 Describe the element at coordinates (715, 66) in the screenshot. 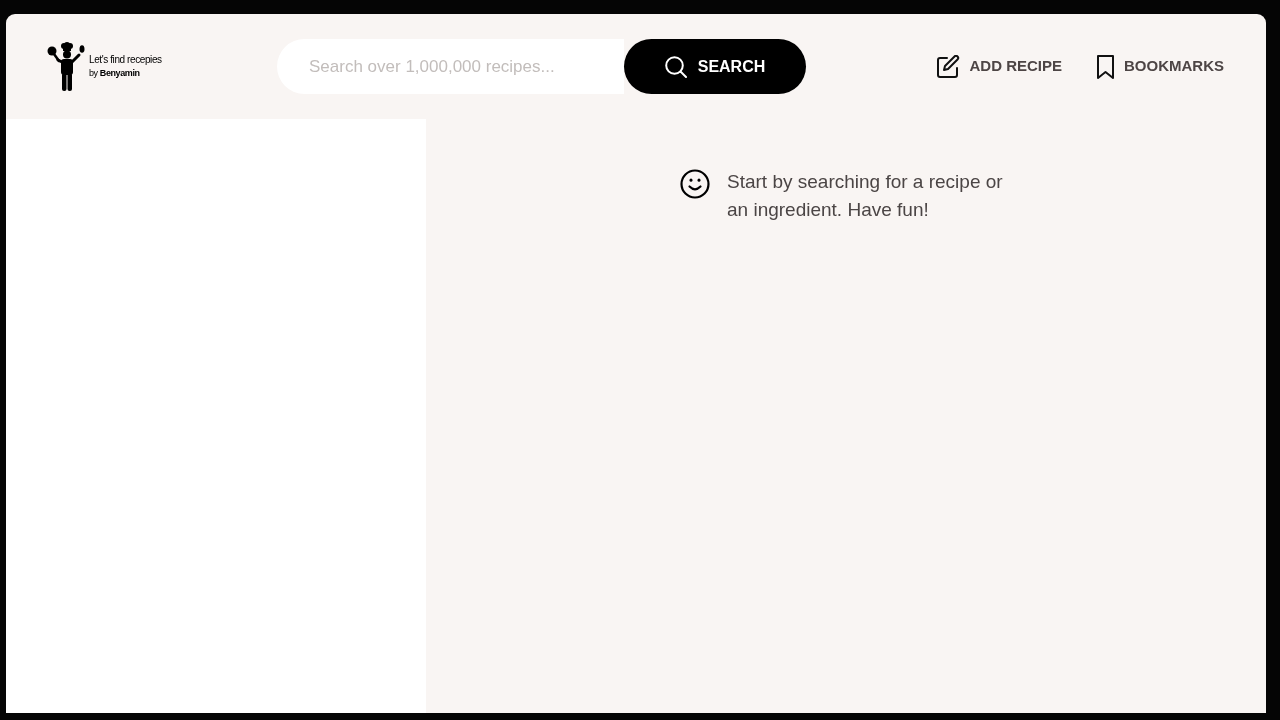

I see `search-button: SEARCH` at that location.